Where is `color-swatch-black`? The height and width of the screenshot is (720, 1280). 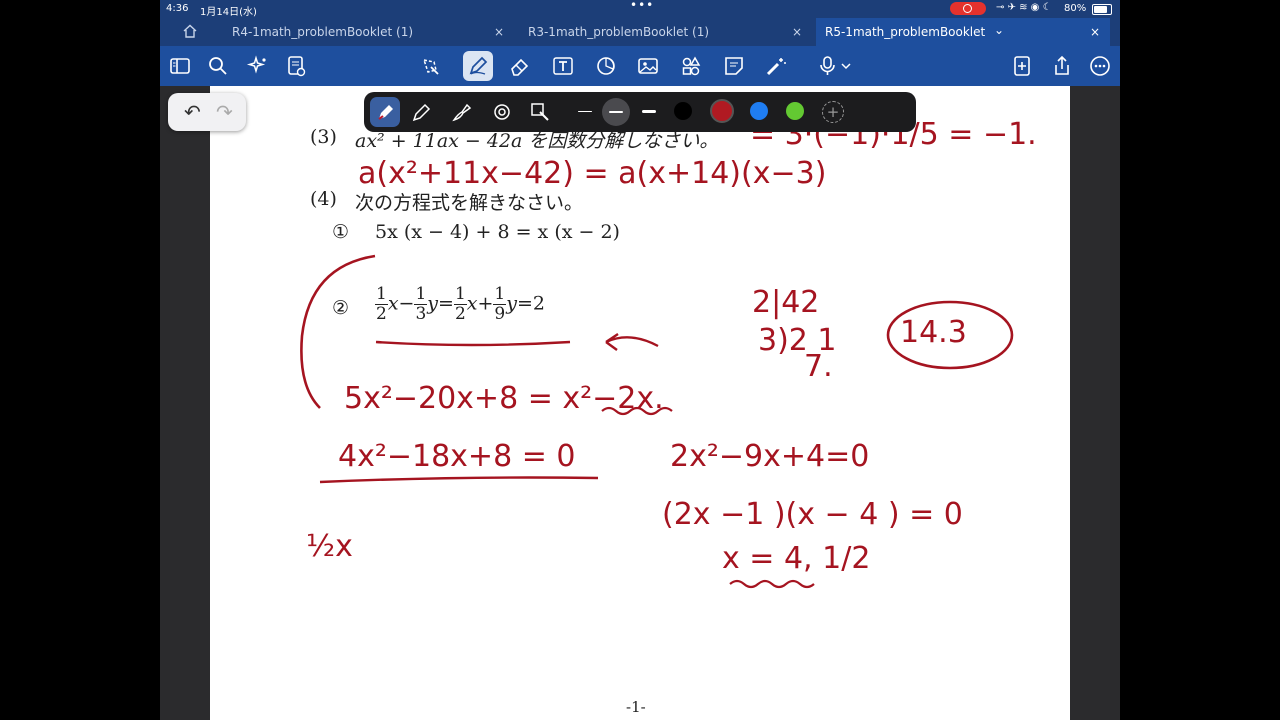
color-swatch-black is located at coordinates (683, 111).